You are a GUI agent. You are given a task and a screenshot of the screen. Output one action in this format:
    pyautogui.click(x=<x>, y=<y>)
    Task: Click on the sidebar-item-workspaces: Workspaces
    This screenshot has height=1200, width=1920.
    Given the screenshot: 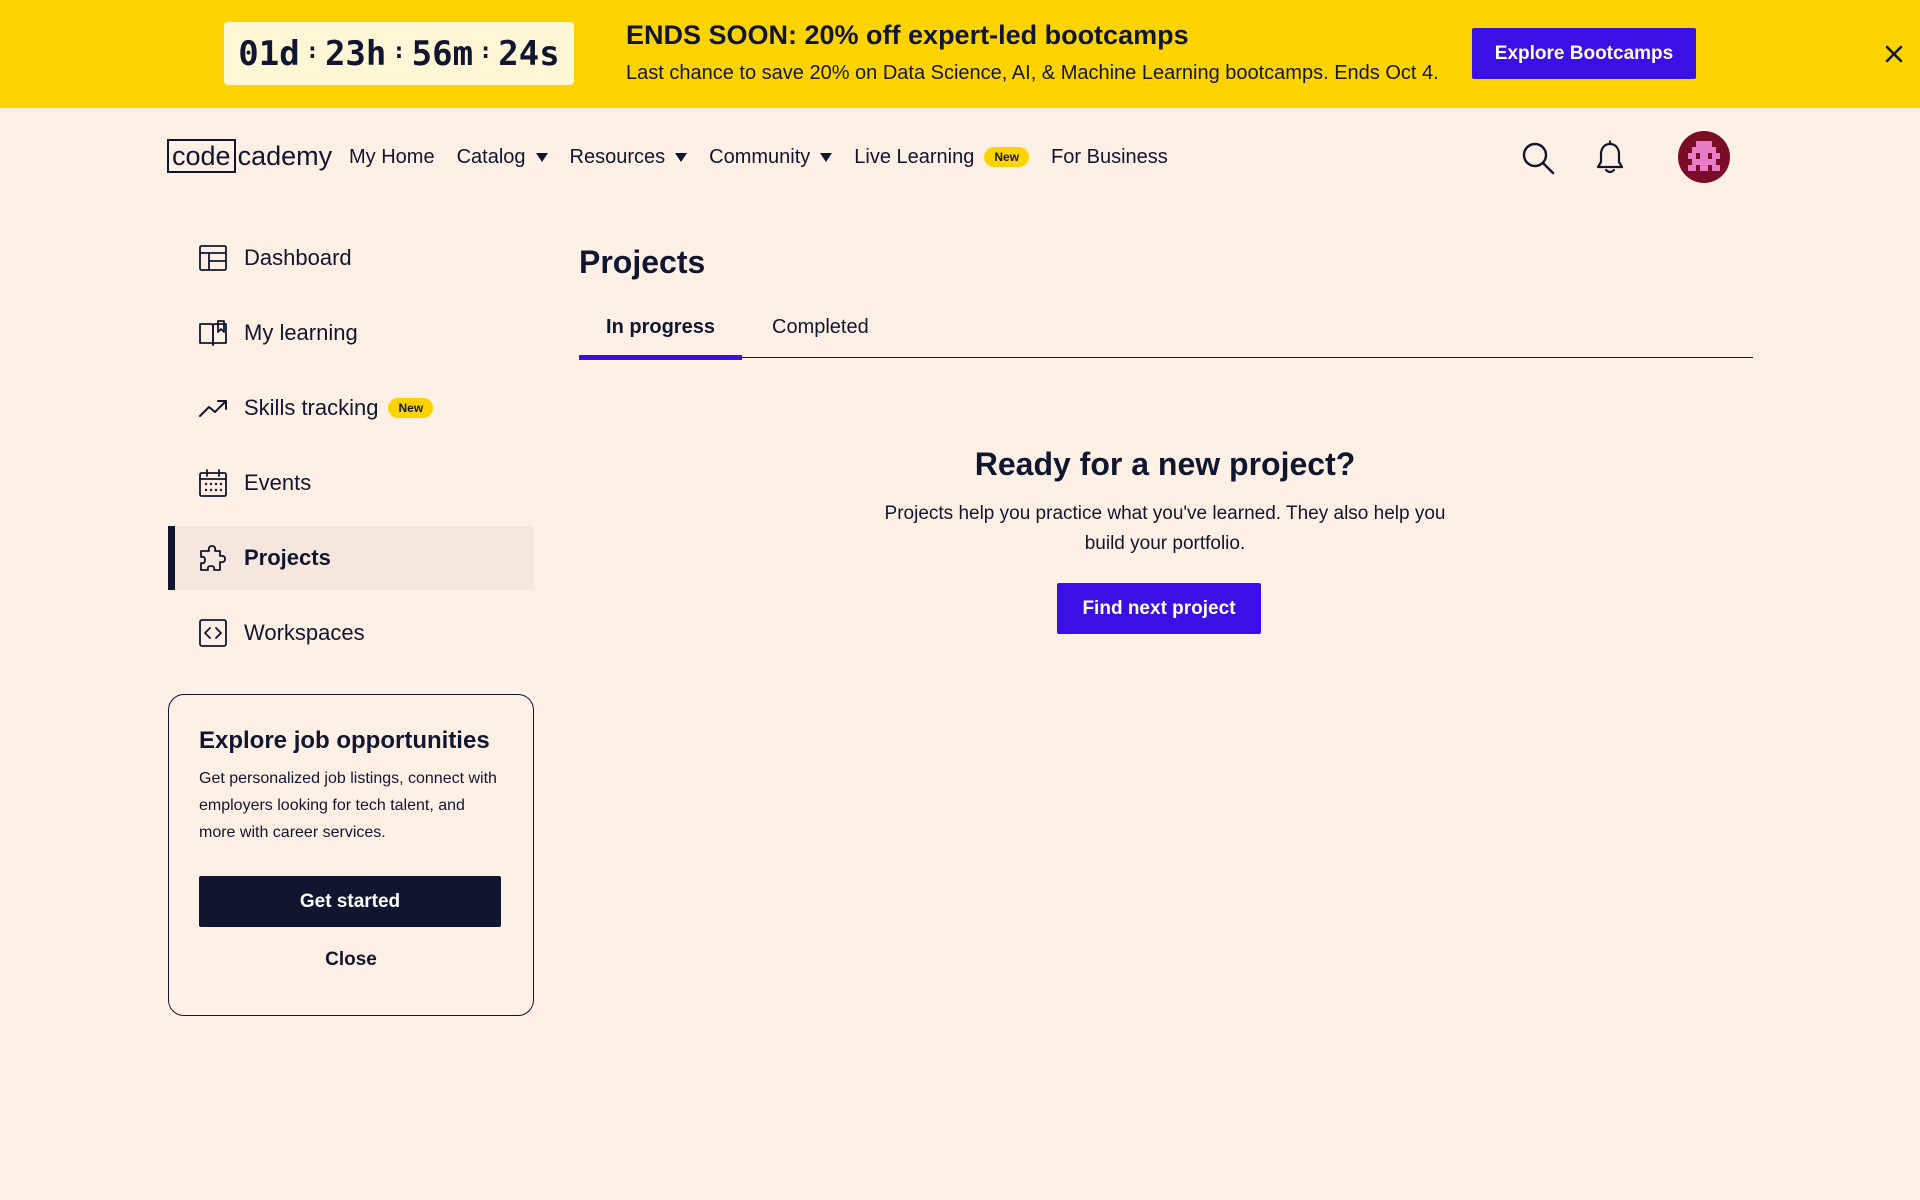 What is the action you would take?
    pyautogui.click(x=351, y=633)
    